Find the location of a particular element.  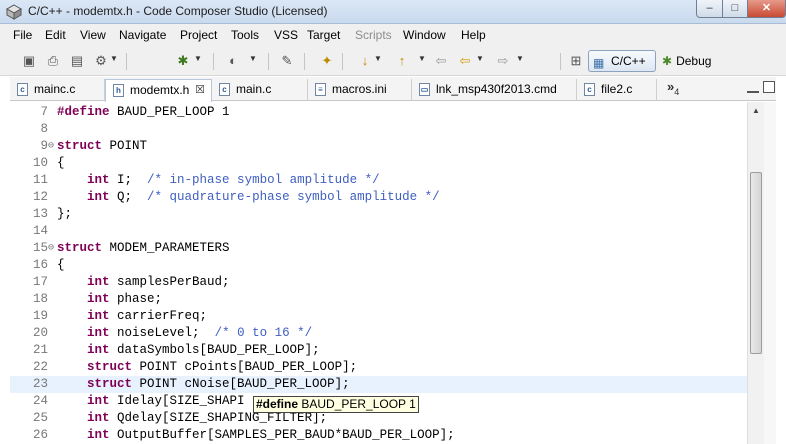

code-line: 20 int noiseLevel; /* 0 to 16 */ is located at coordinates (378, 333).